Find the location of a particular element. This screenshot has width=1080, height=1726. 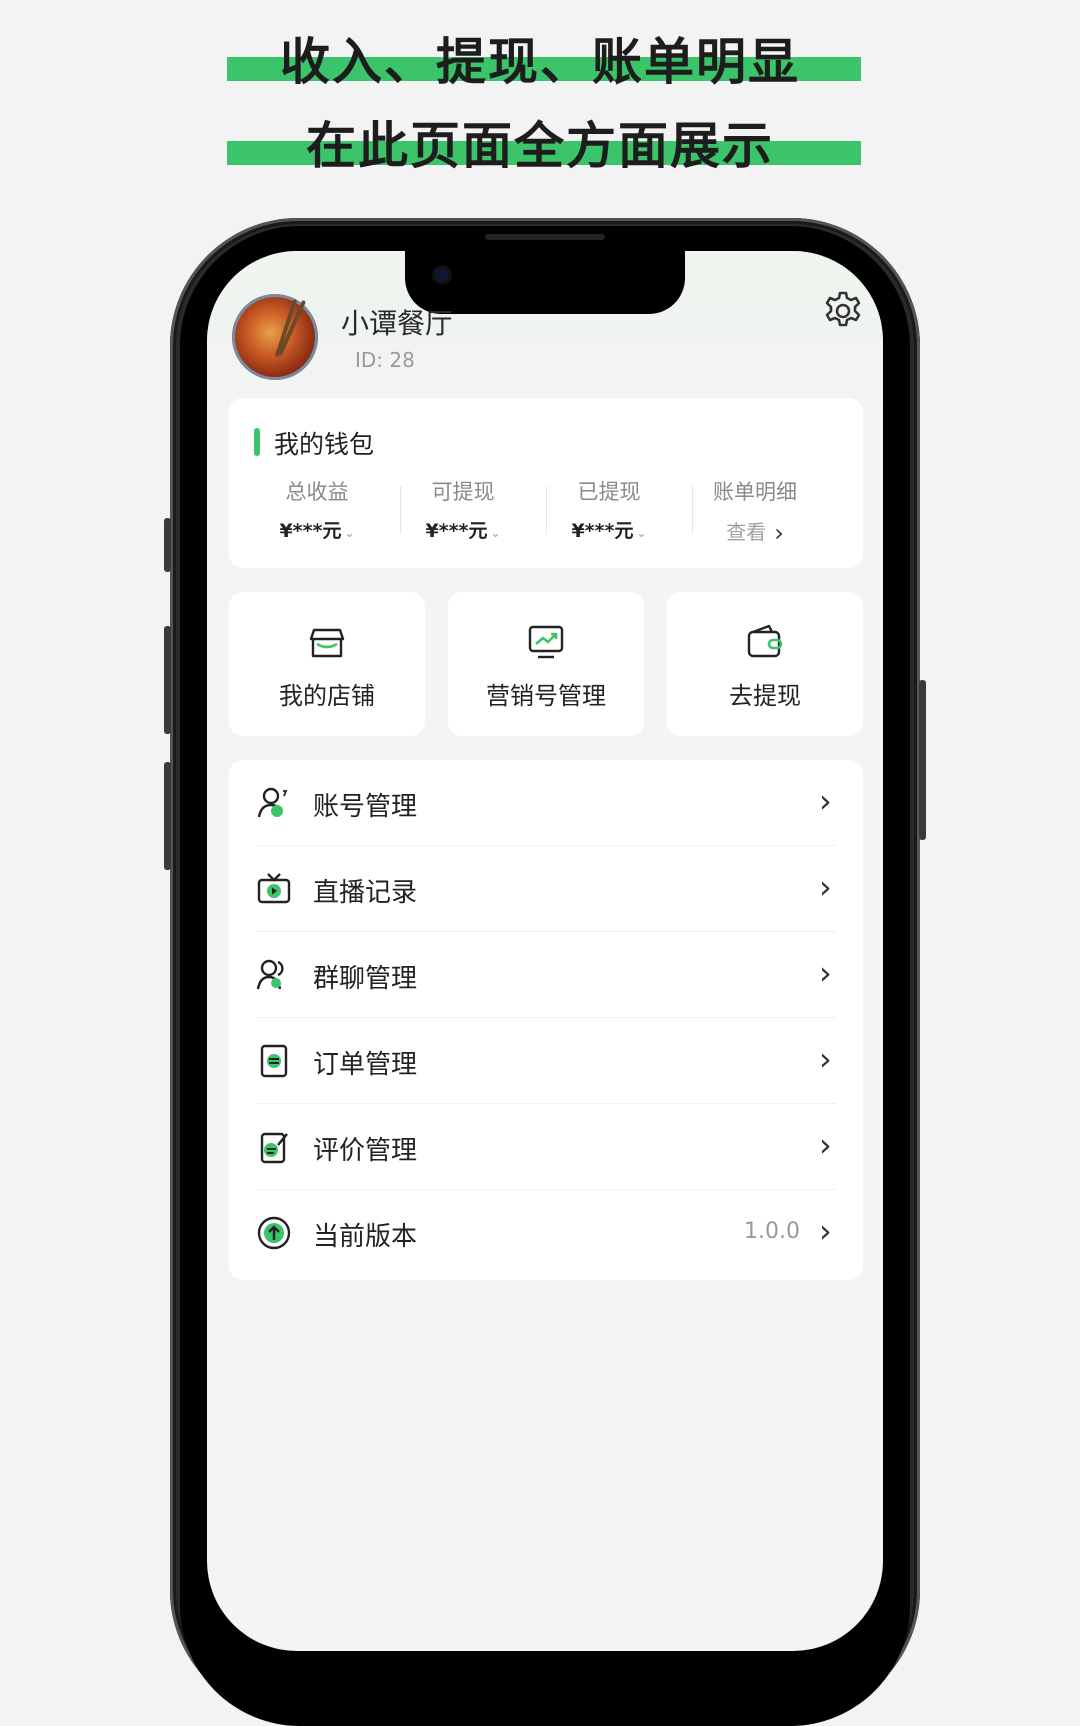

version-number: 1.0.0 is located at coordinates (772, 1231).